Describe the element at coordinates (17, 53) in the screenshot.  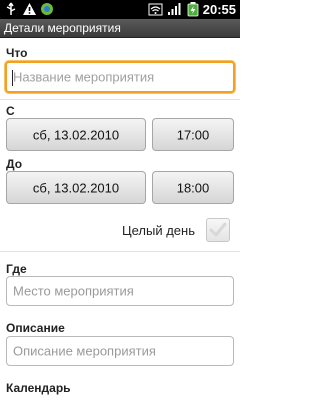
I see `what-label: Что` at that location.